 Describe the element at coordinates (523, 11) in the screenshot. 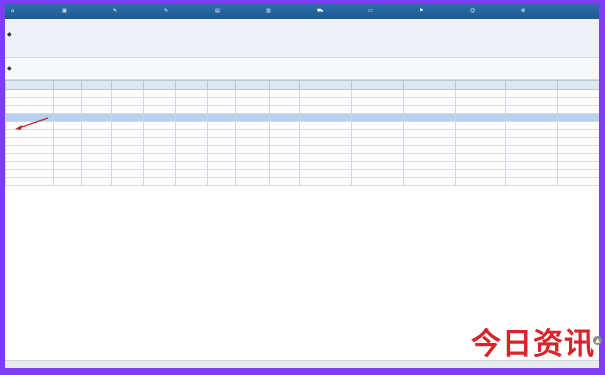

I see `settings-icon: ⚙` at that location.